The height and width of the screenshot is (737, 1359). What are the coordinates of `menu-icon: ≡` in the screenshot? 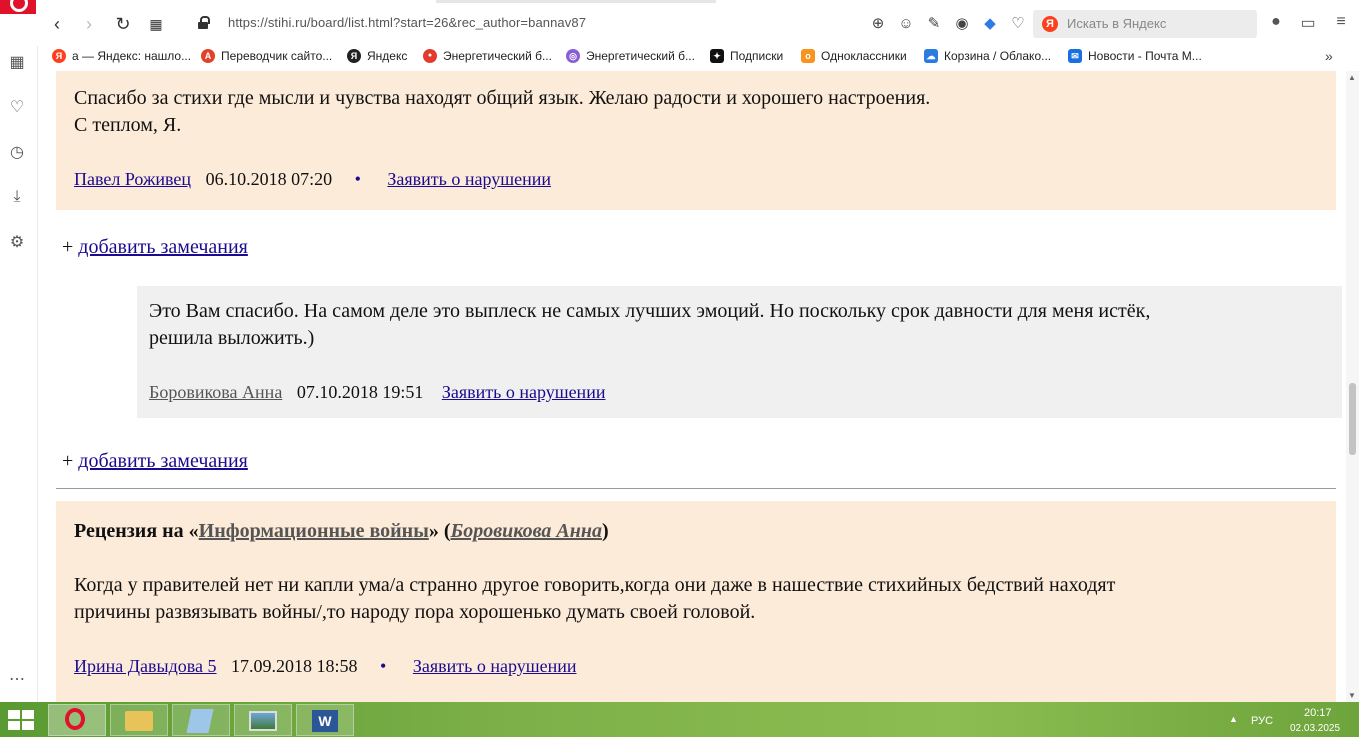 It's located at (1341, 22).